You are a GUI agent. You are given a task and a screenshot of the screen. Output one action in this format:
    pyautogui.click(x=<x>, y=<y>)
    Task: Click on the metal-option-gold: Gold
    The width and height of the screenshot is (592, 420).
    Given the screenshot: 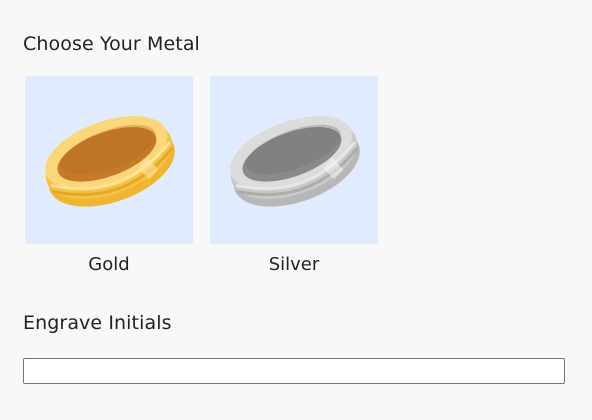 What is the action you would take?
    pyautogui.click(x=109, y=175)
    